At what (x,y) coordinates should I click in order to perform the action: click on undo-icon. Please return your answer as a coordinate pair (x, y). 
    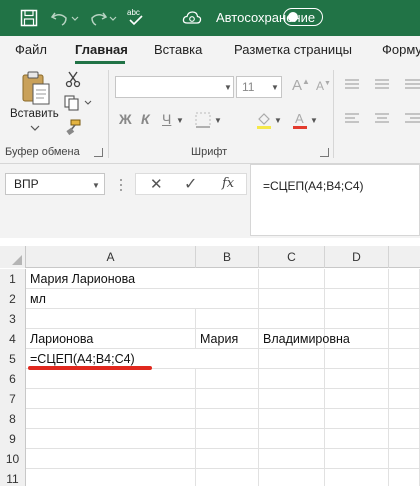
    Looking at the image, I should click on (60, 18).